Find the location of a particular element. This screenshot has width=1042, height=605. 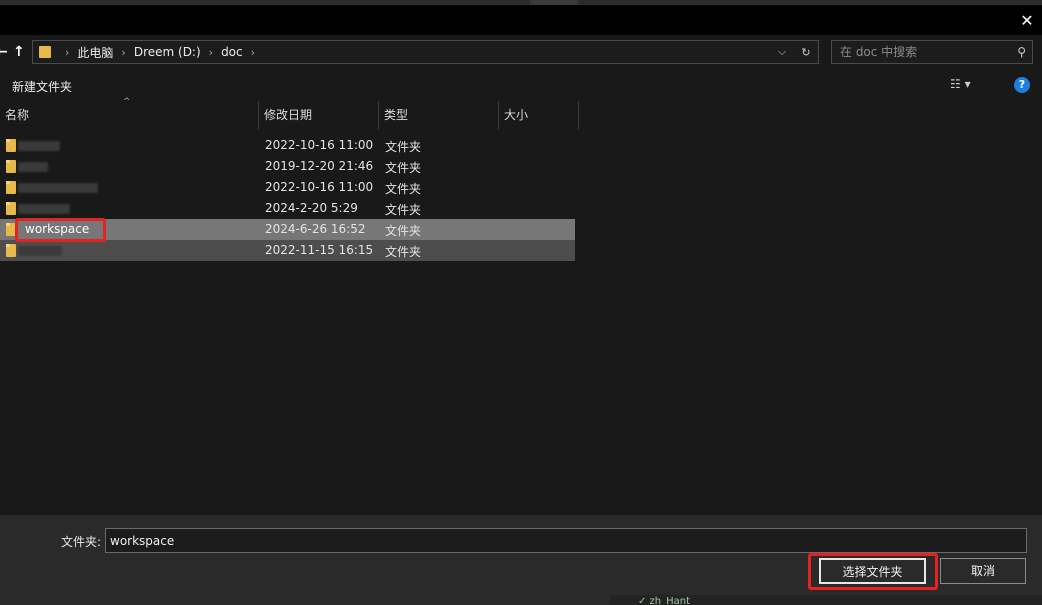

refresh-icon: ↻ is located at coordinates (806, 52).